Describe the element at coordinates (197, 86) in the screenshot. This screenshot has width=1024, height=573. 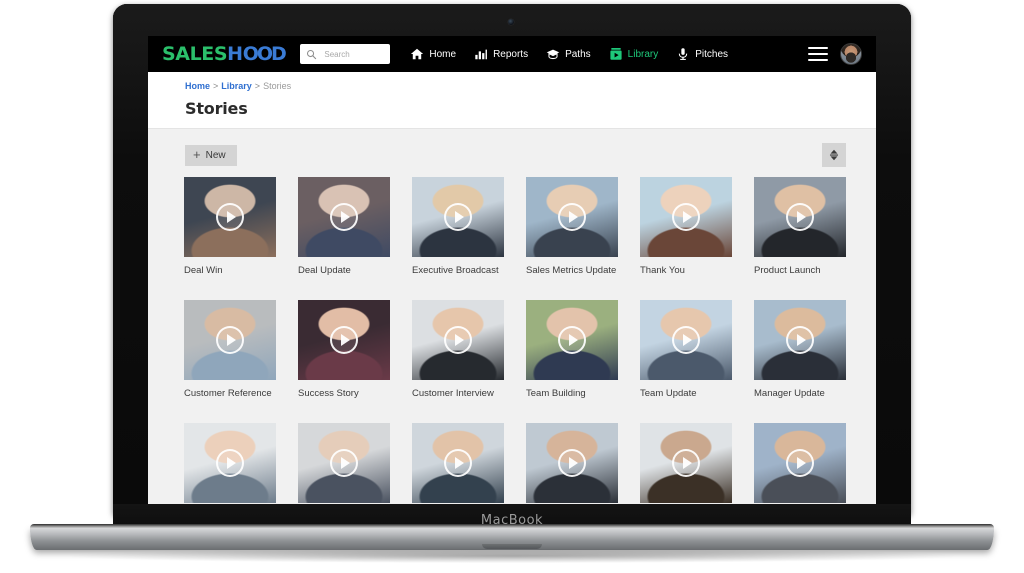
I see `breadcrumb-link-home: Home` at that location.